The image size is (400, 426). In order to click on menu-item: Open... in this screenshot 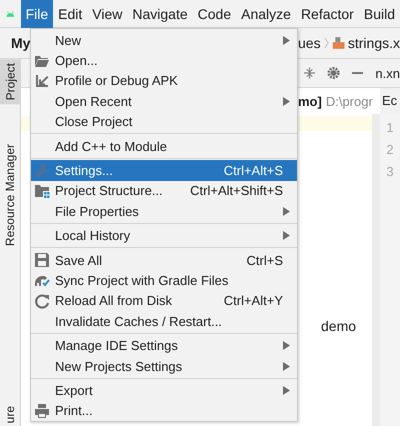, I will do `click(164, 60)`.